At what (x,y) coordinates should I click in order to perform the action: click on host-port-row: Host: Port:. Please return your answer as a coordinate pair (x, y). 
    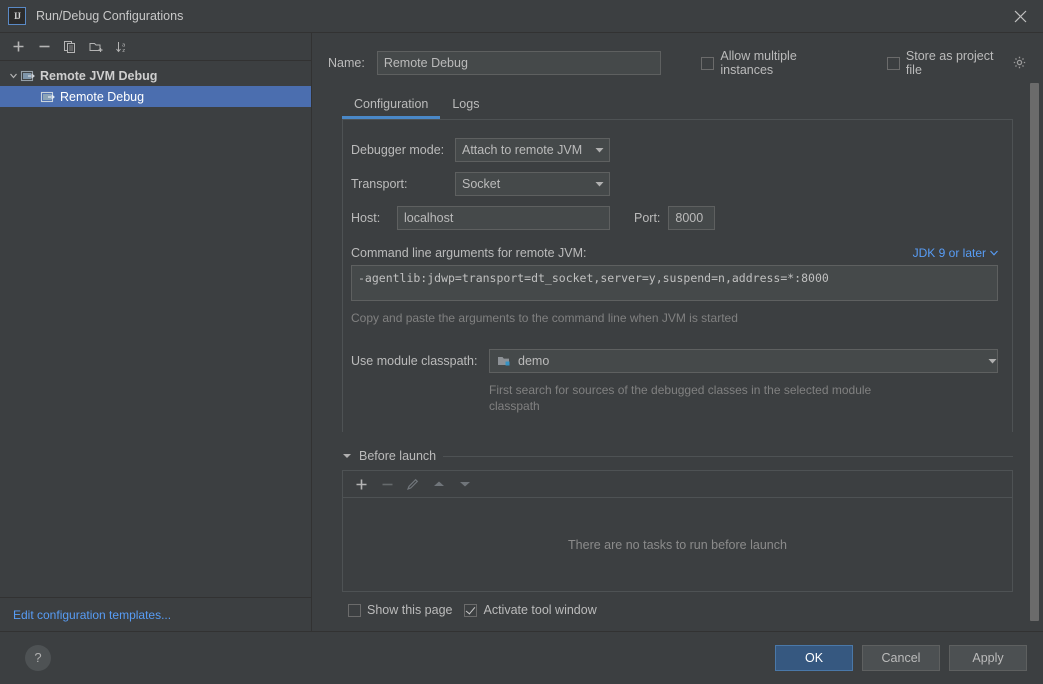
    Looking at the image, I should click on (677, 218).